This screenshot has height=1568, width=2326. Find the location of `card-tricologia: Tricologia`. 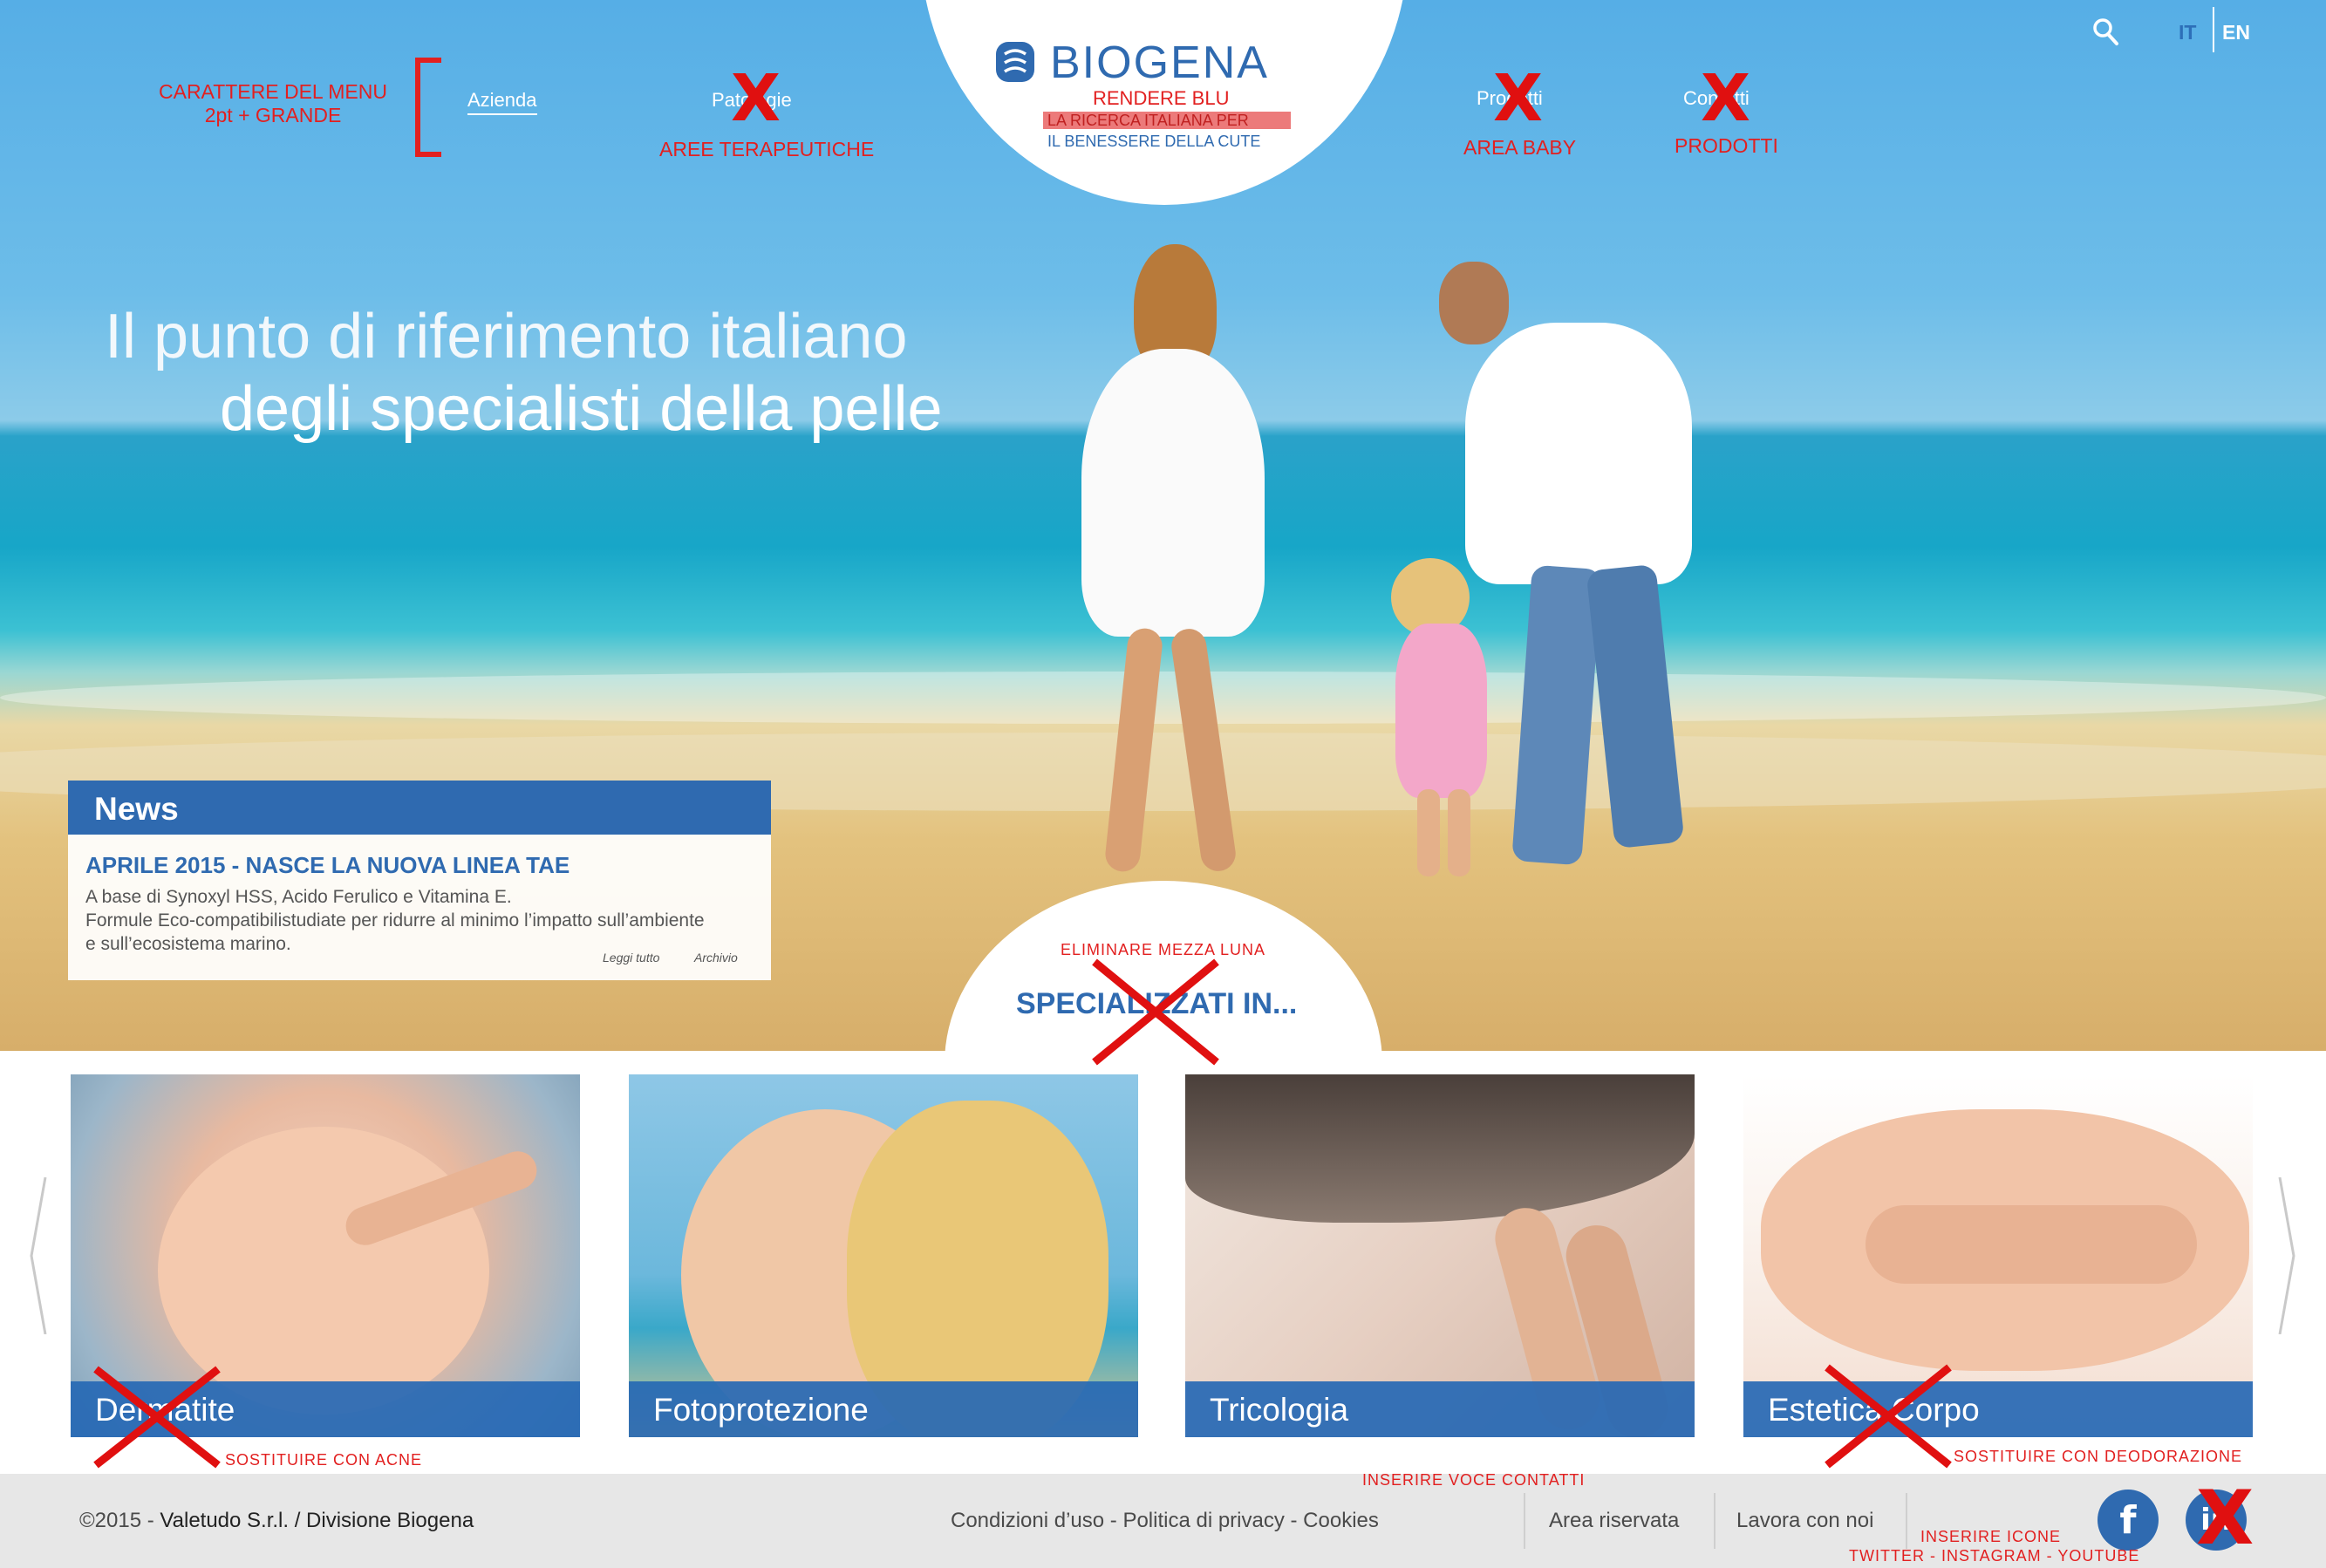

card-tricologia: Tricologia is located at coordinates (1440, 1256).